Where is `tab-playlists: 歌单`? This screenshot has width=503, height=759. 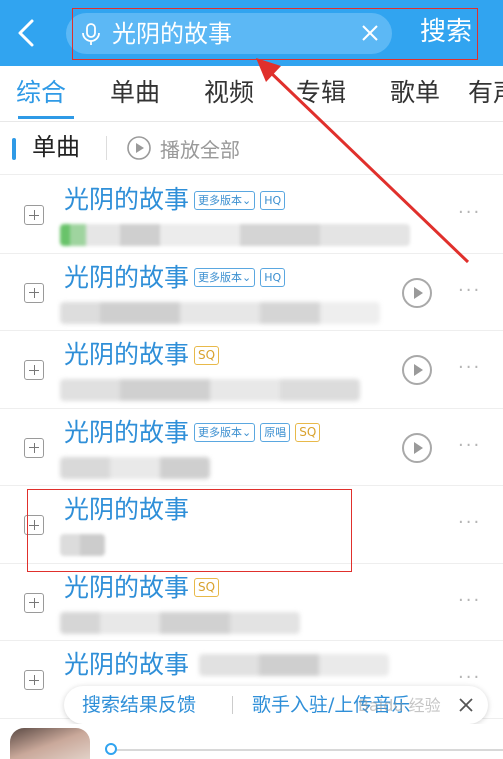 tab-playlists: 歌单 is located at coordinates (415, 93).